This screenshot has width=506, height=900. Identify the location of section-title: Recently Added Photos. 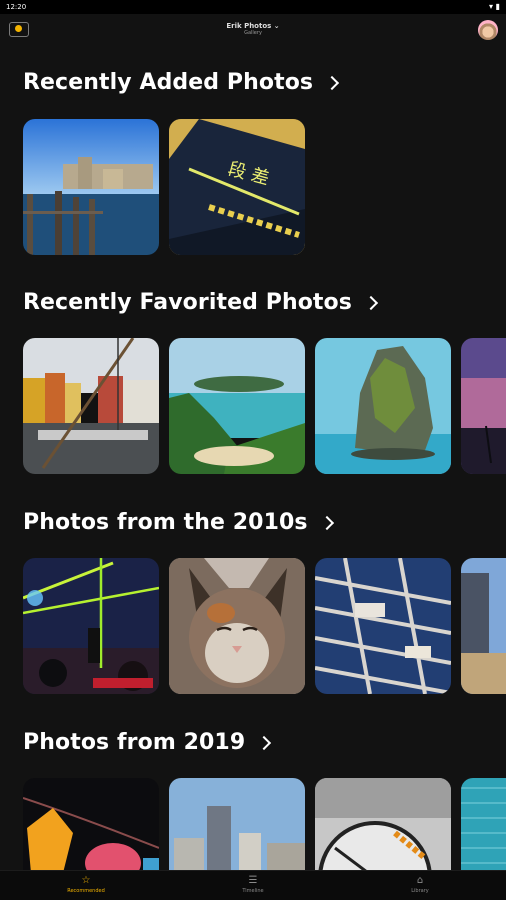
(168, 82).